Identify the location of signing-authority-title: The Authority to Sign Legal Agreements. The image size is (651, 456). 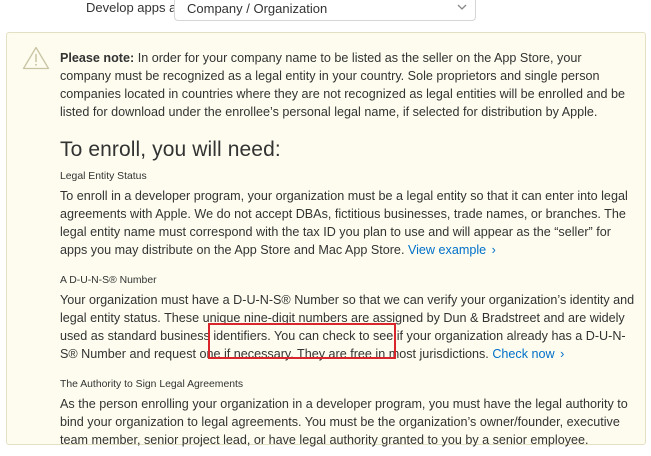
(152, 384).